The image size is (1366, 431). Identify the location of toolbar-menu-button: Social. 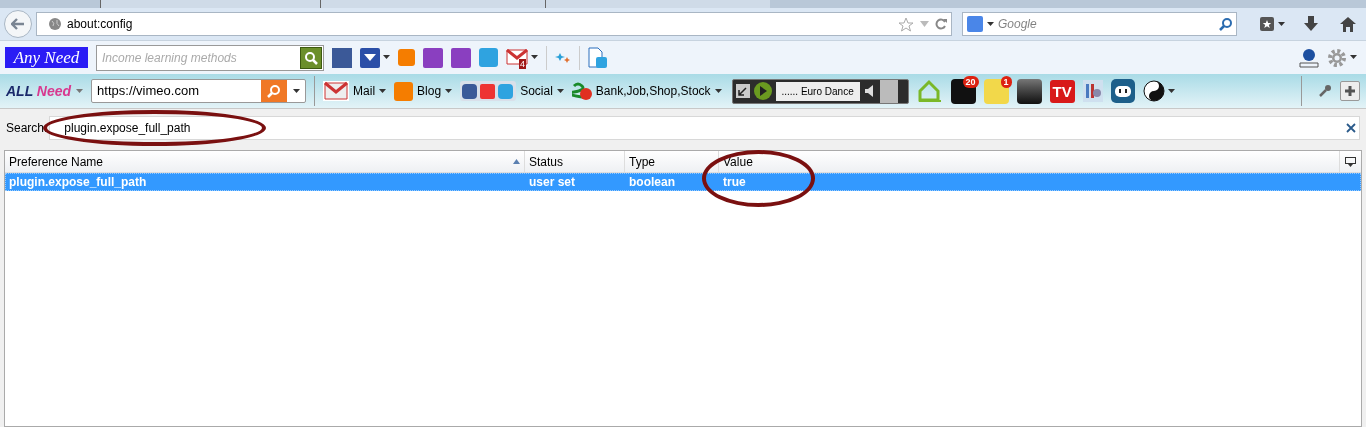
(512, 91).